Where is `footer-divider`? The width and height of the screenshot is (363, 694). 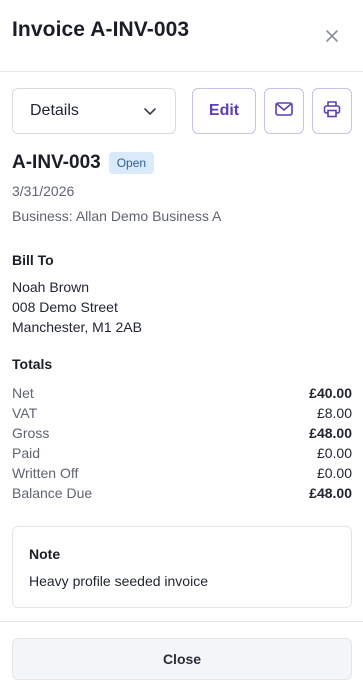 footer-divider is located at coordinates (181, 621).